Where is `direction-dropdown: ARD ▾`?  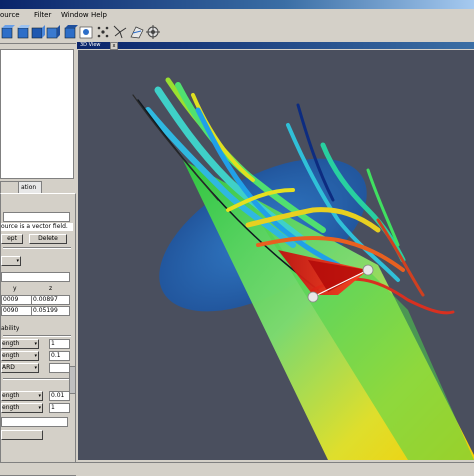
direction-dropdown: ARD ▾ is located at coordinates (20, 368).